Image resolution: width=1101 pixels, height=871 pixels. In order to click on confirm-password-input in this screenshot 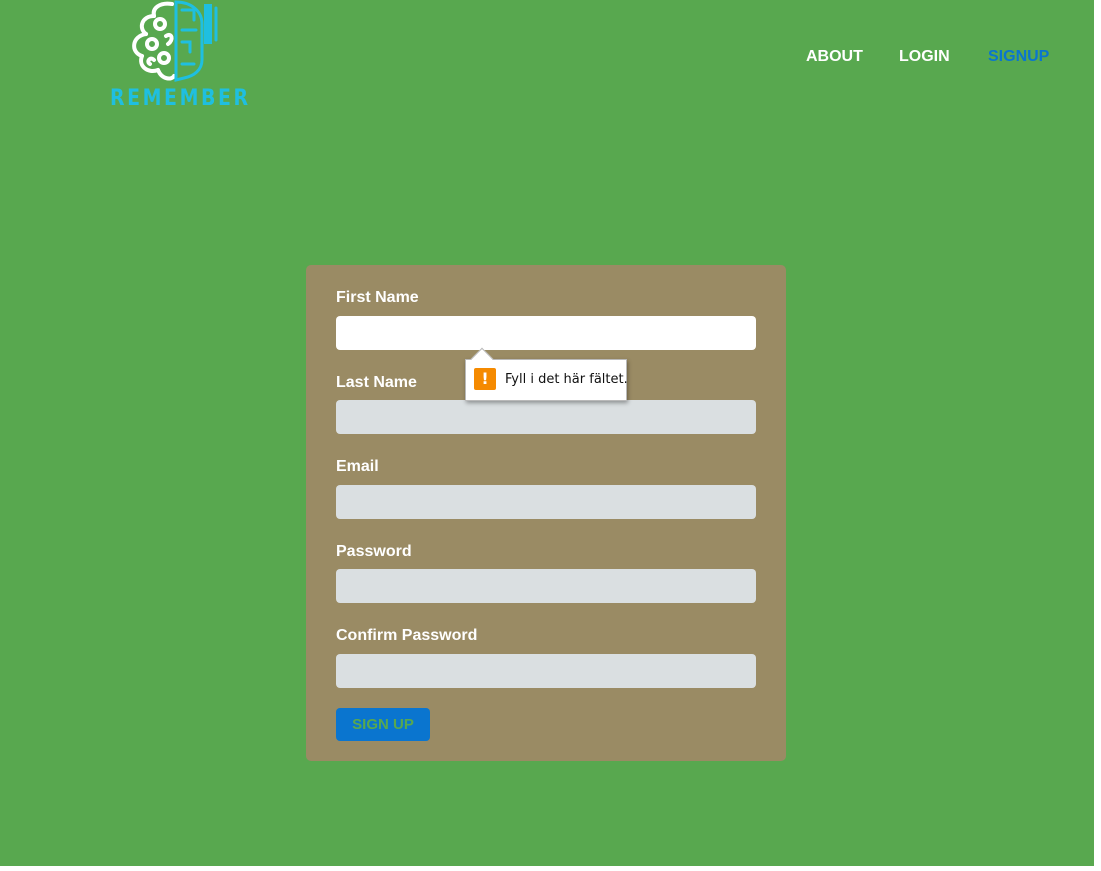, I will do `click(546, 671)`.